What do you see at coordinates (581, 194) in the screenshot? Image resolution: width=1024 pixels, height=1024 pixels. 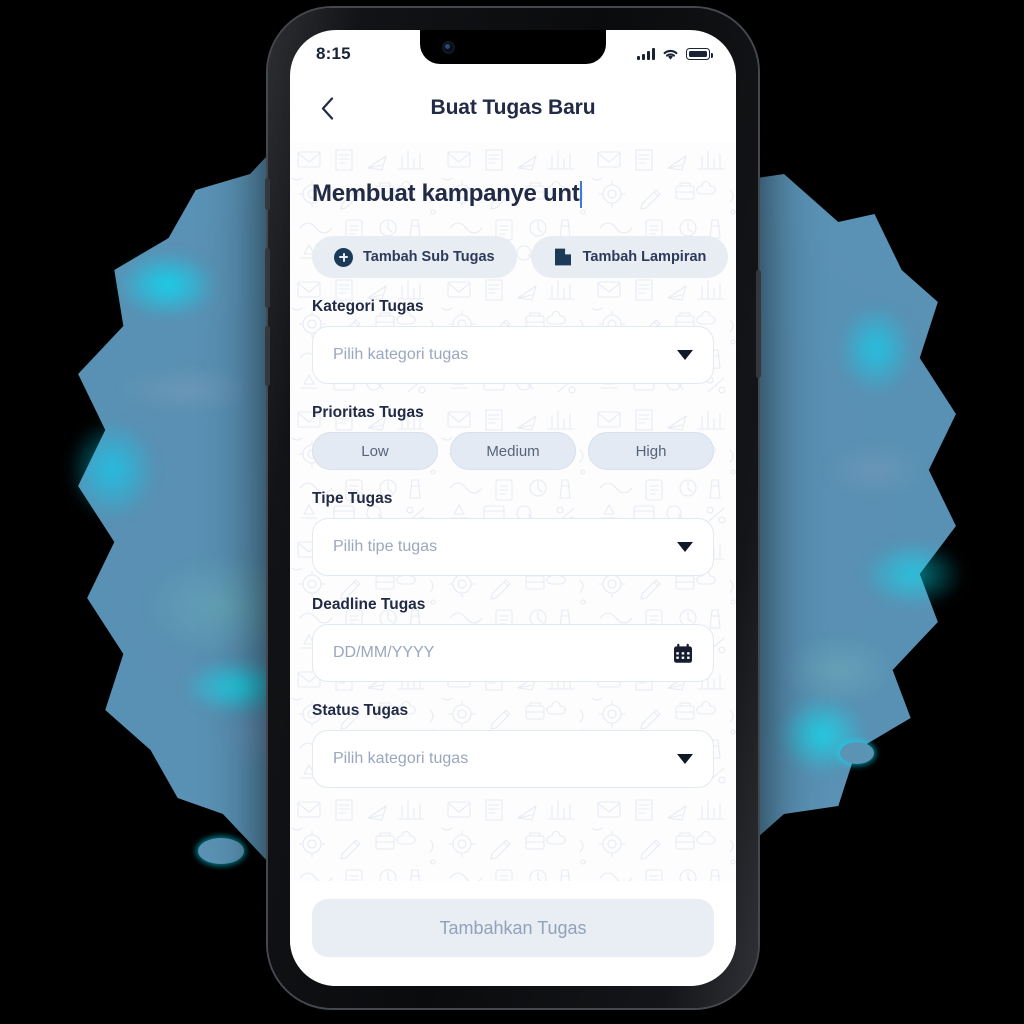 I see `text-caret` at bounding box center [581, 194].